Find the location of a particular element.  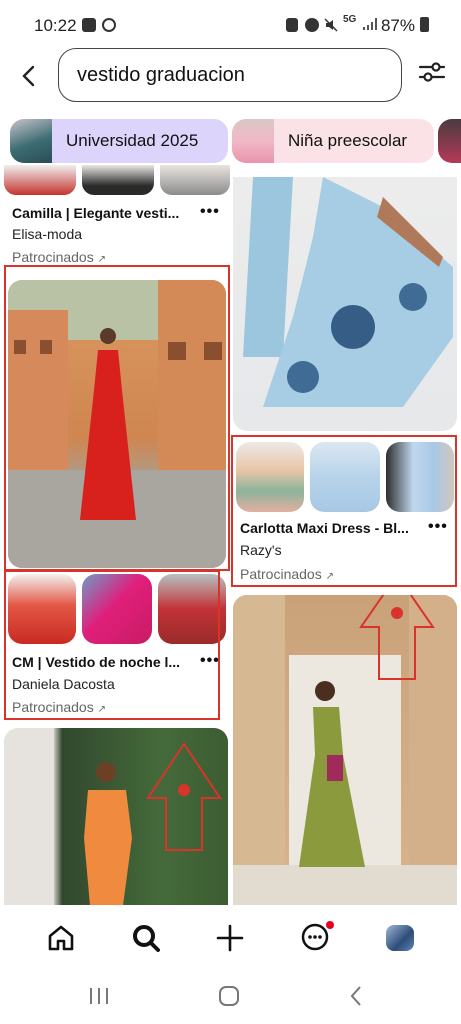

chip-universidad-2025: Universidad 2025 is located at coordinates (119, 141).